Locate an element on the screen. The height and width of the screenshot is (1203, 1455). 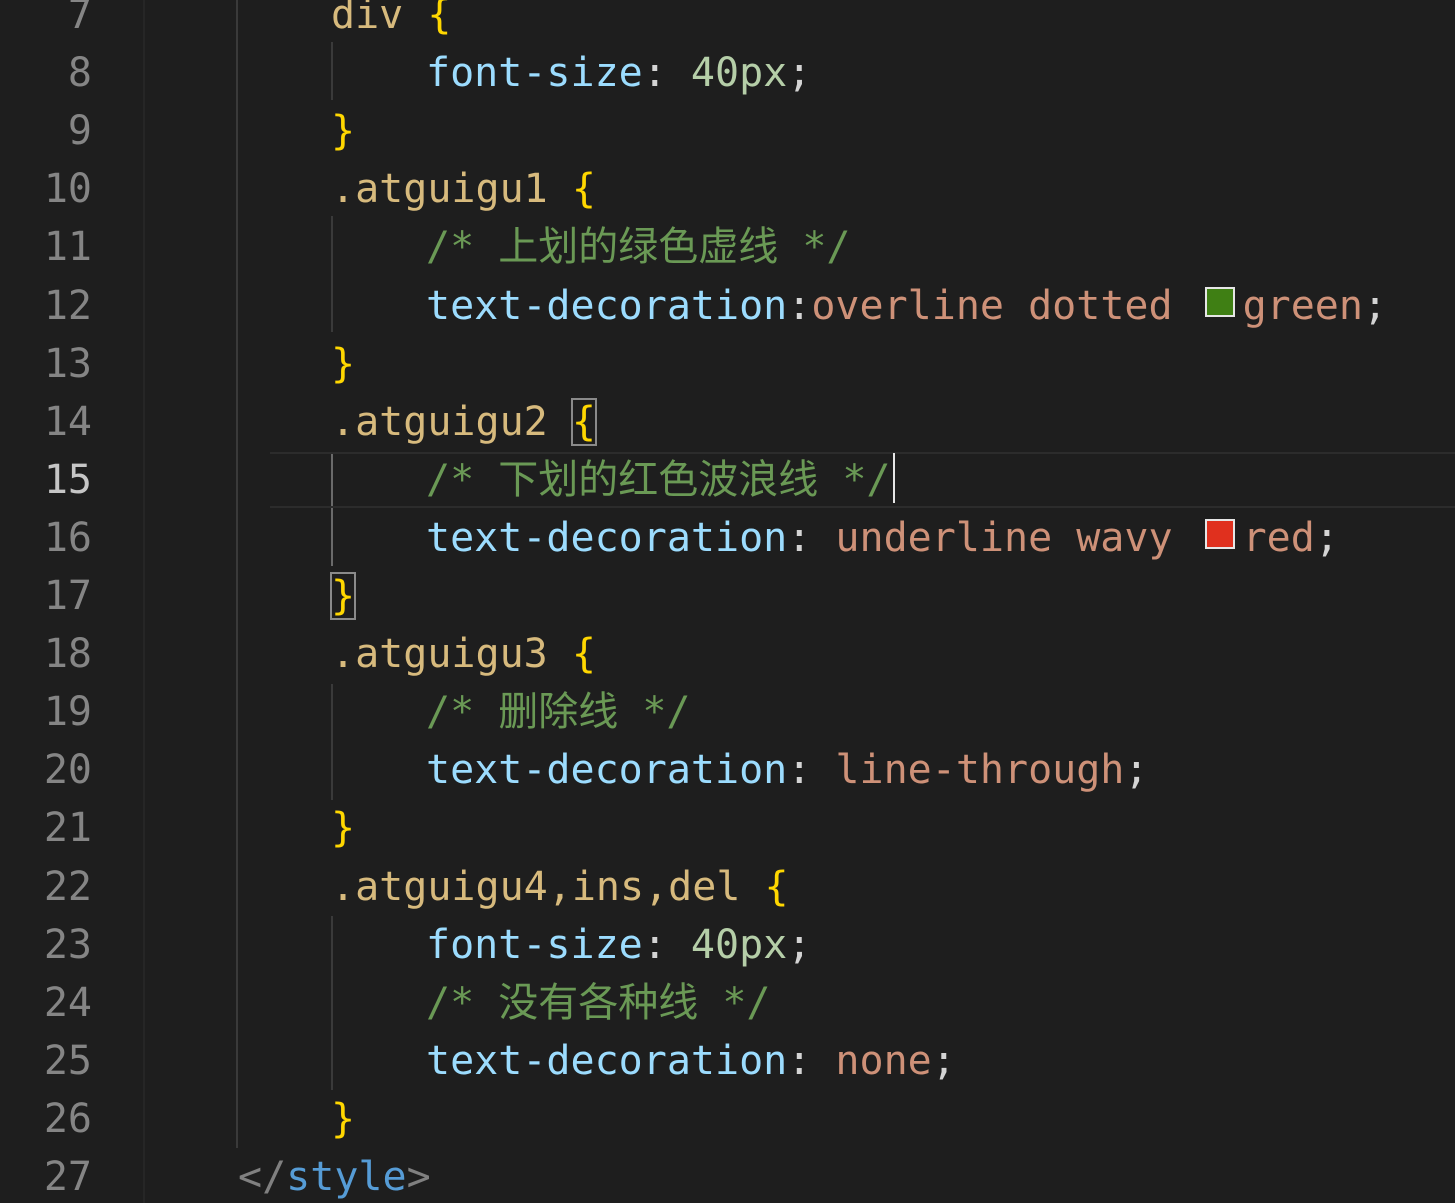
code-line: 12 text-decoration:overline dotted green; is located at coordinates (727, 306).